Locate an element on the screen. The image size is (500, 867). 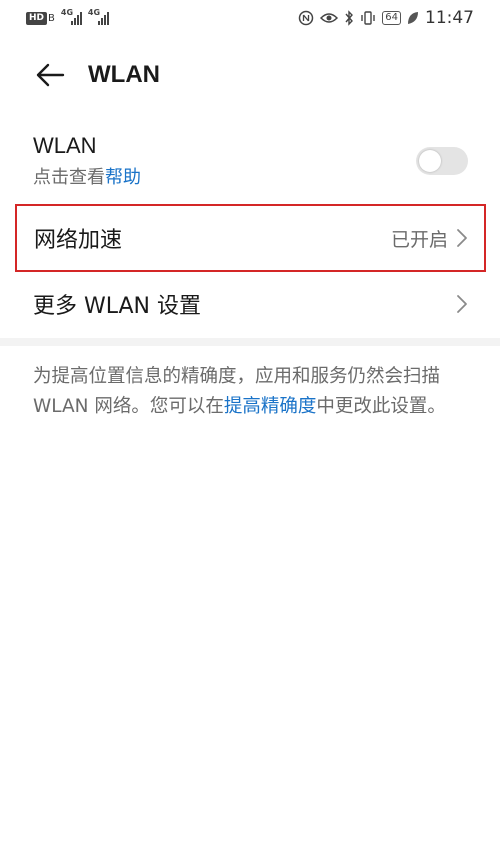
page-title: WLAN is located at coordinates (124, 74).